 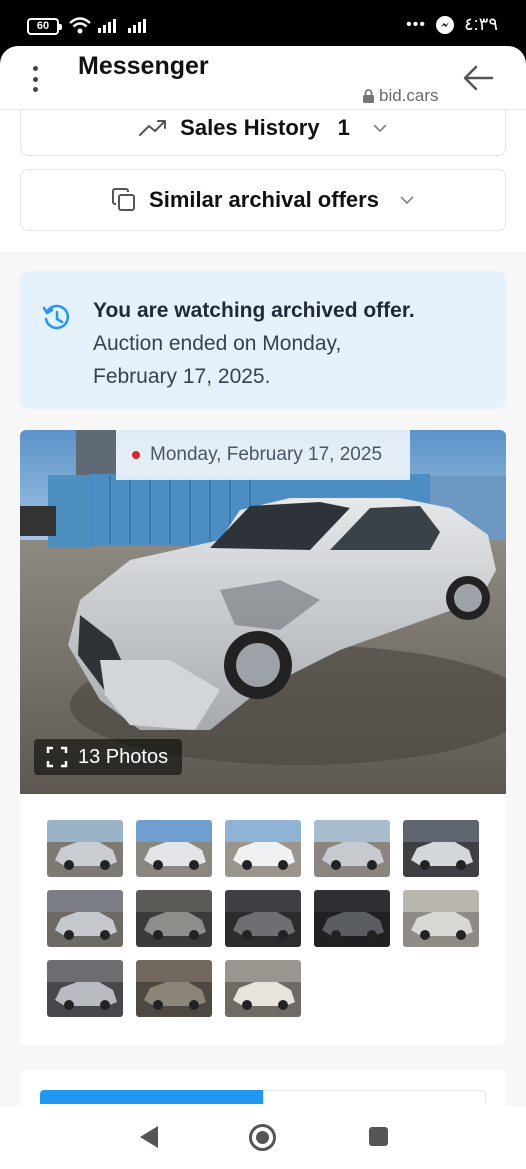 I want to click on auction-date: Monday, February 17, 2025, so click(x=266, y=454).